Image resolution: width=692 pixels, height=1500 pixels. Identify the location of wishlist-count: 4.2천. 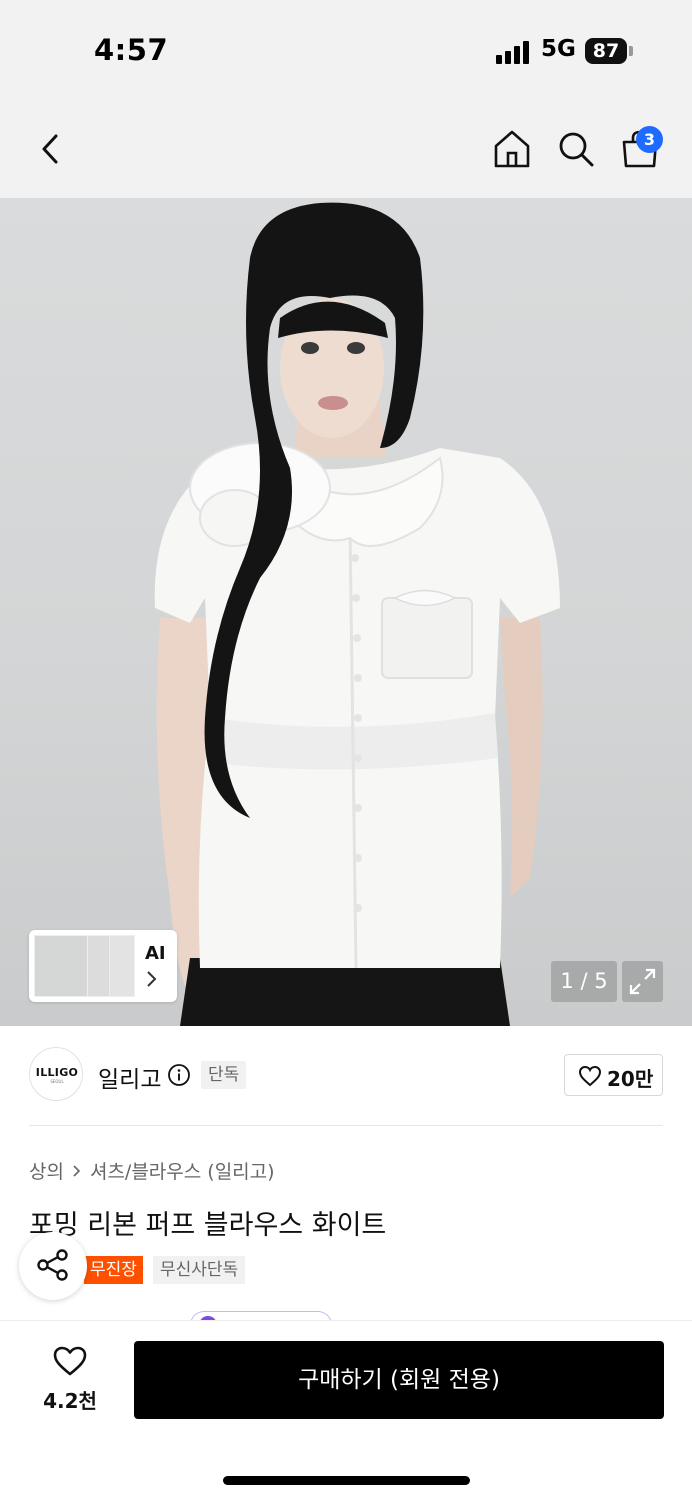
(70, 1401).